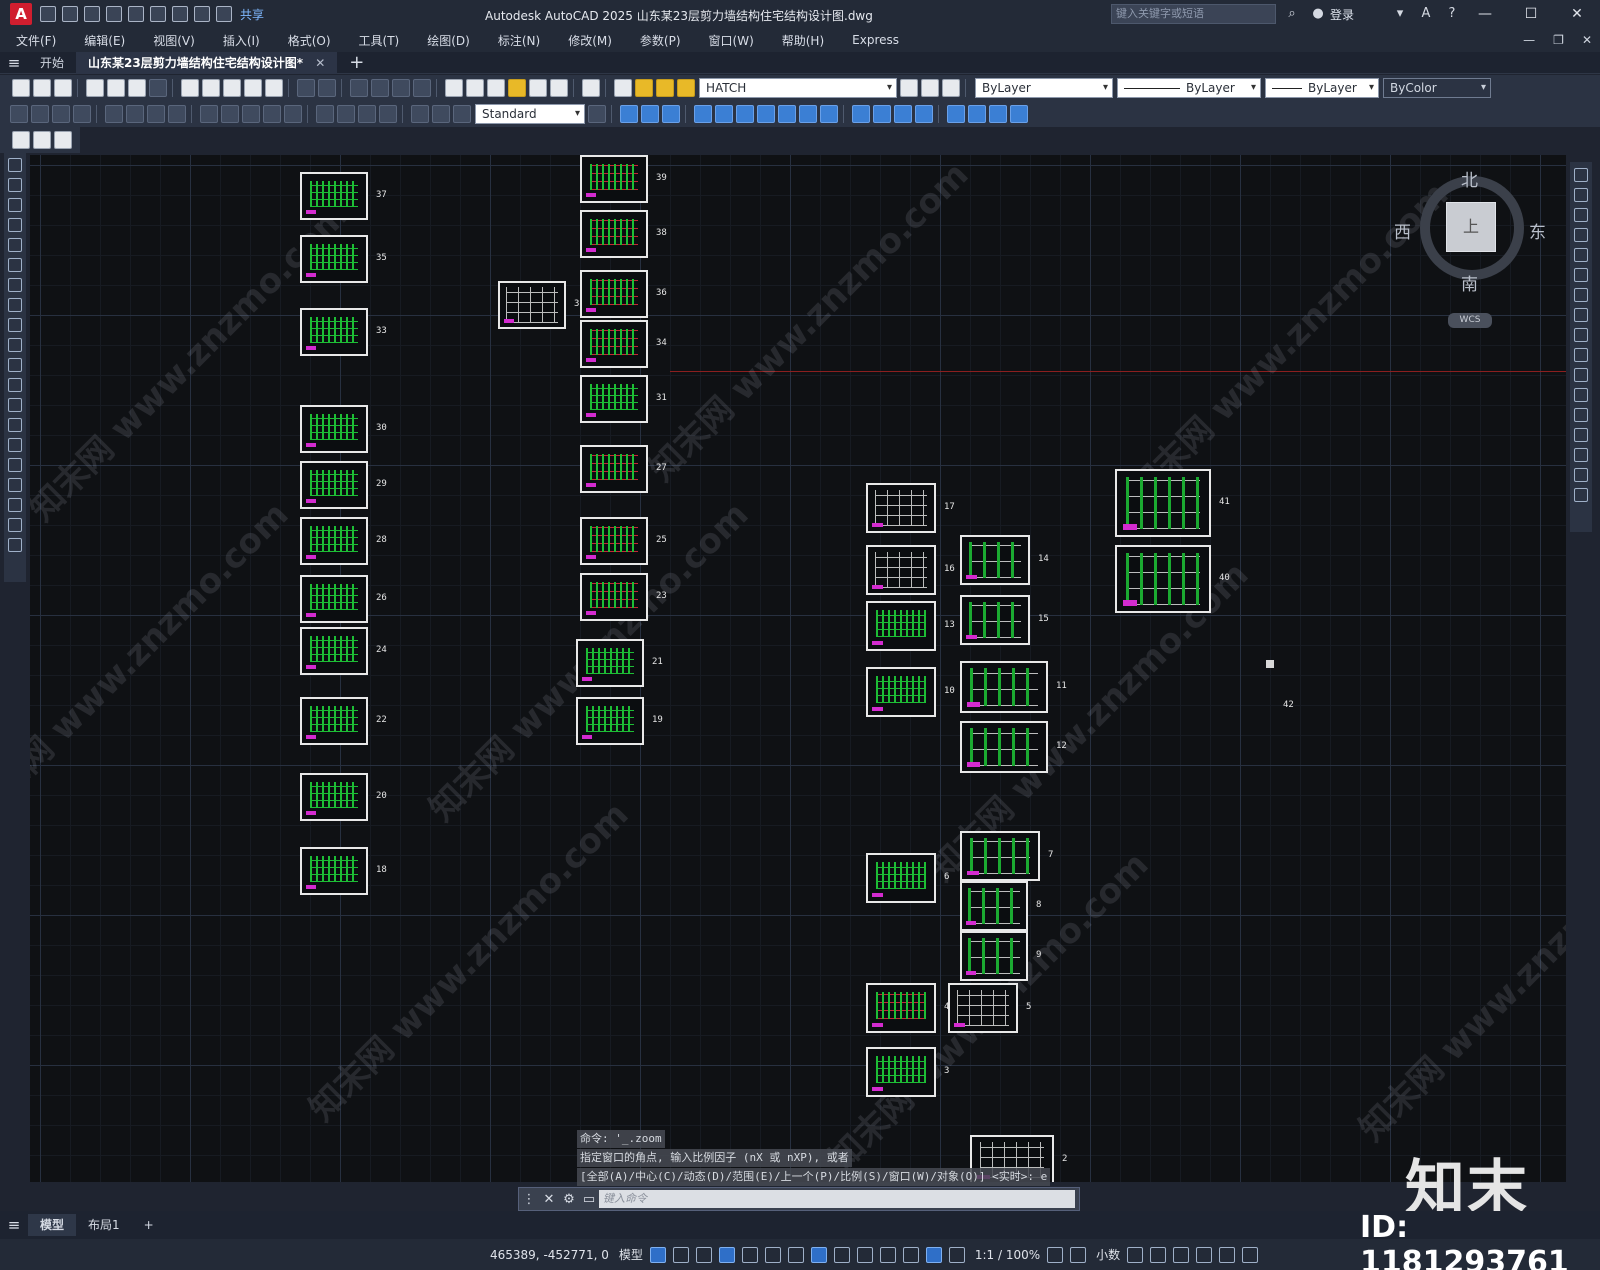 The image size is (1600, 1270). Describe the element at coordinates (1470, 320) in the screenshot. I see `wcs-menu: WCS` at that location.